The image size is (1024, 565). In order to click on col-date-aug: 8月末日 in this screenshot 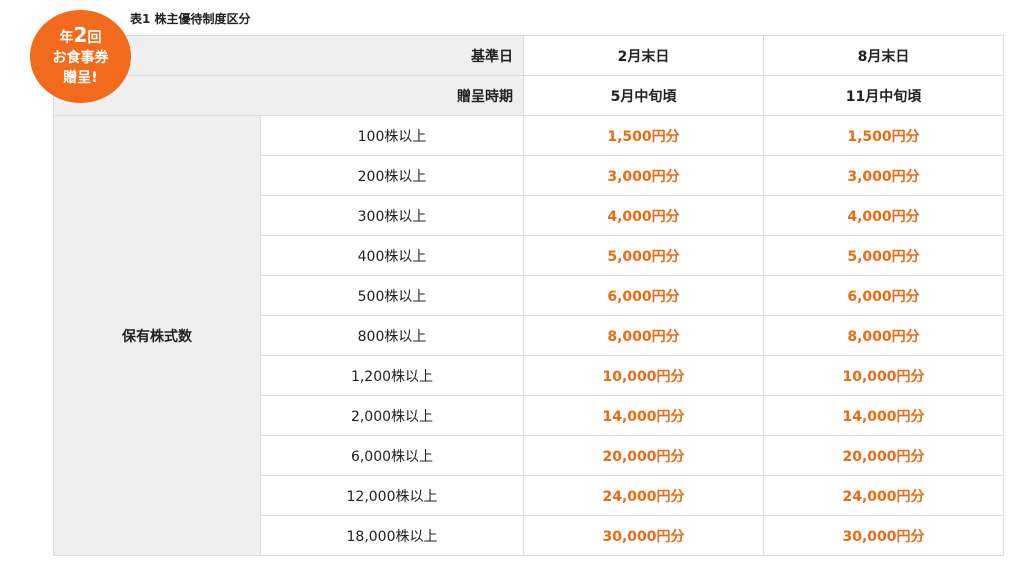, I will do `click(883, 55)`.